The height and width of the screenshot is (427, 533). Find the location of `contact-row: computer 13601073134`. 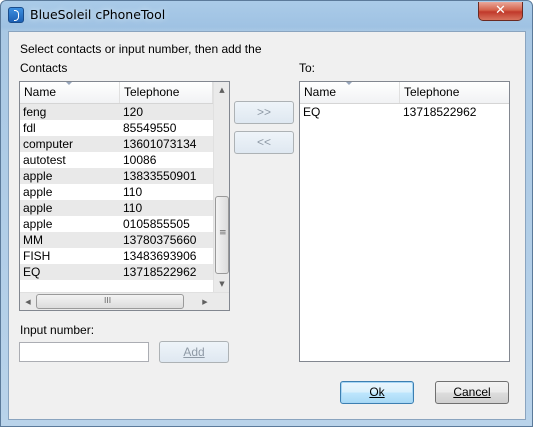

contact-row: computer 13601073134 is located at coordinates (116, 144).